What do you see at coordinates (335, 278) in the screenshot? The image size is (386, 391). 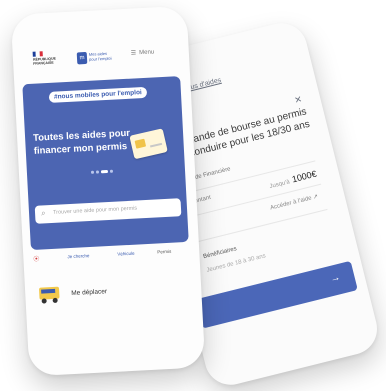 I see `arrow-right-icon: →` at bounding box center [335, 278].